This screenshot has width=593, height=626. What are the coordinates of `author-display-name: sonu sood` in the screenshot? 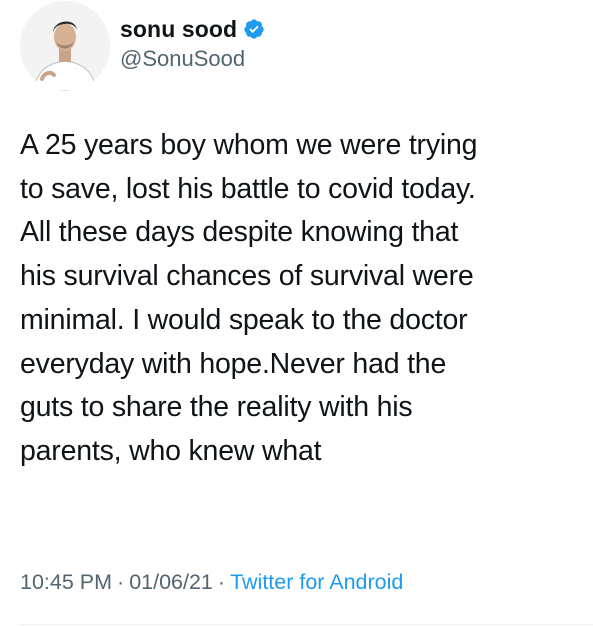 It's located at (178, 29).